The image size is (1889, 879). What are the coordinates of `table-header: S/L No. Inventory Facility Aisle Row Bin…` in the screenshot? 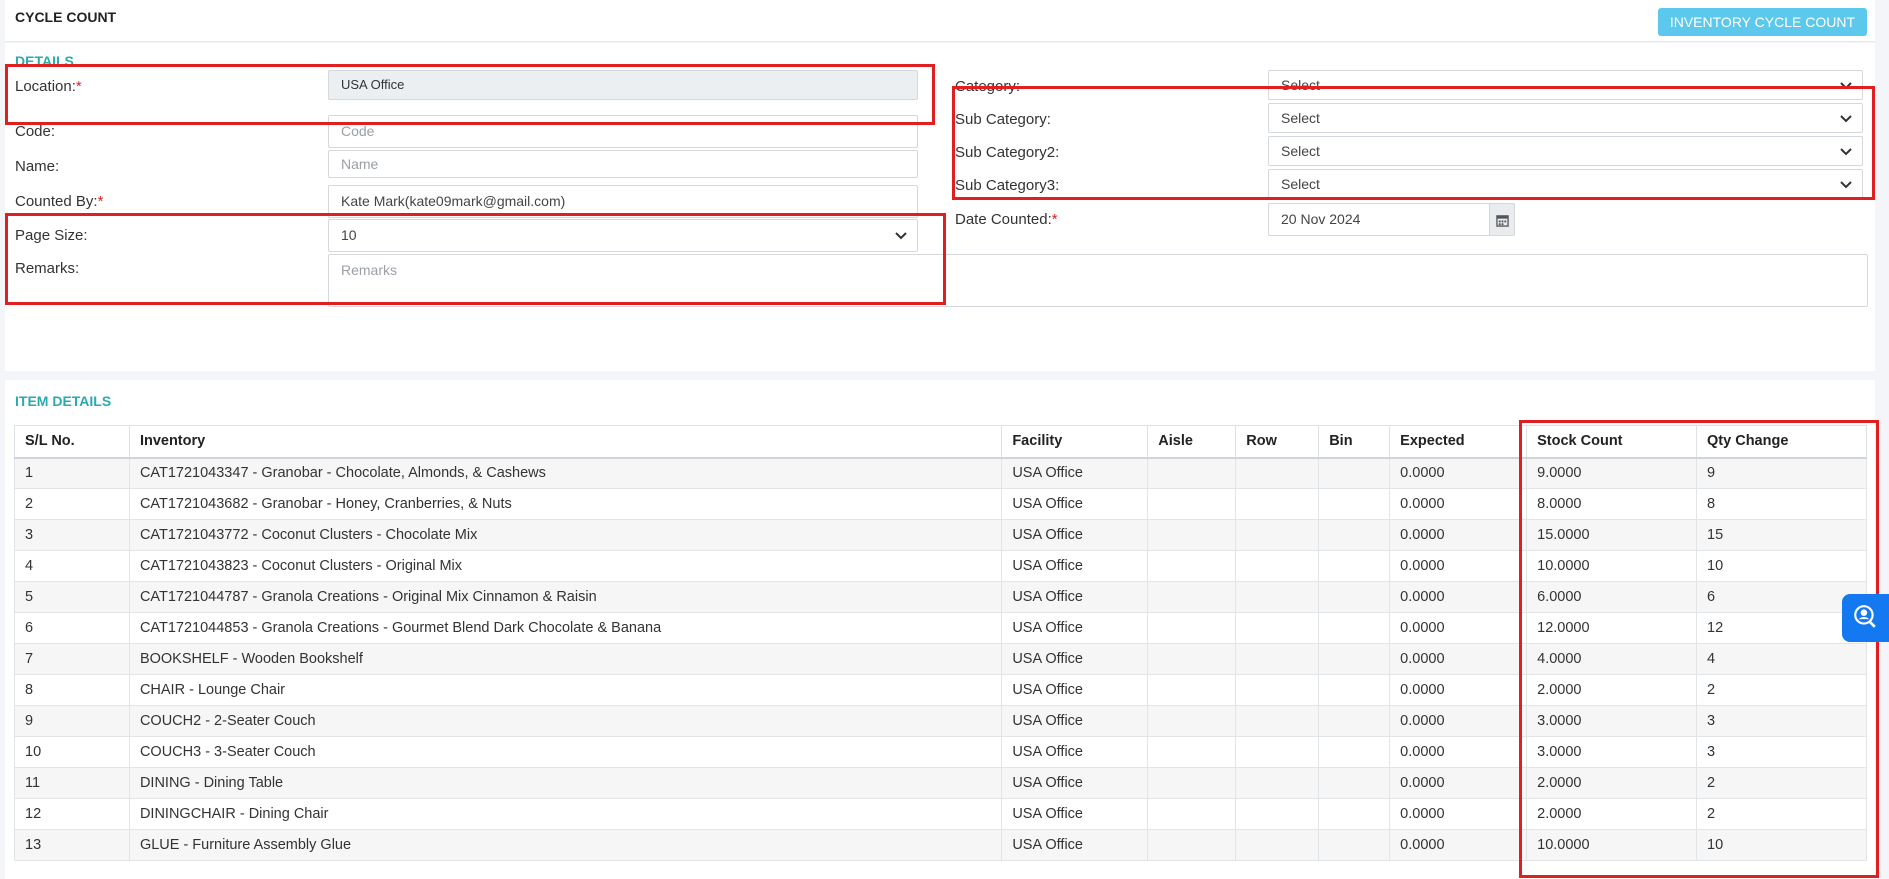 It's located at (940, 442).